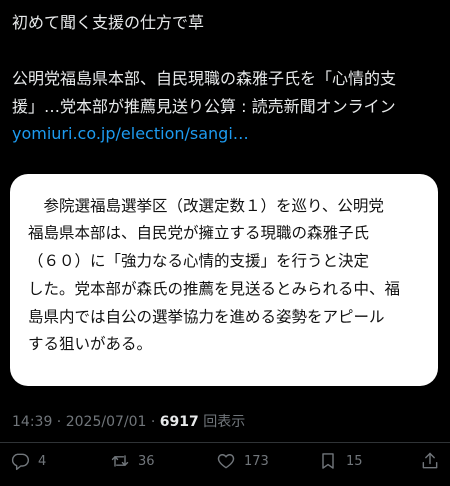 This screenshot has width=450, height=486. Describe the element at coordinates (146, 461) in the screenshot. I see `repost-count: 36` at that location.